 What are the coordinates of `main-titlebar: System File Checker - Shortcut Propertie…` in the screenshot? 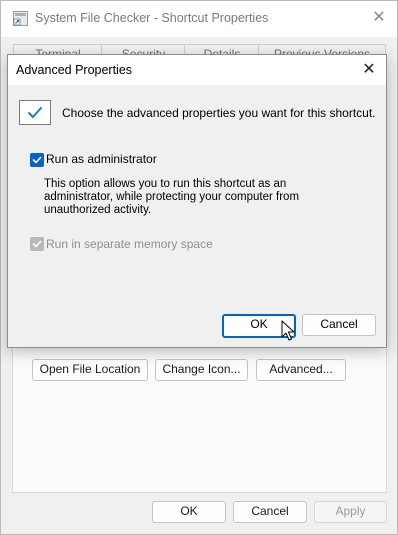 It's located at (199, 19).